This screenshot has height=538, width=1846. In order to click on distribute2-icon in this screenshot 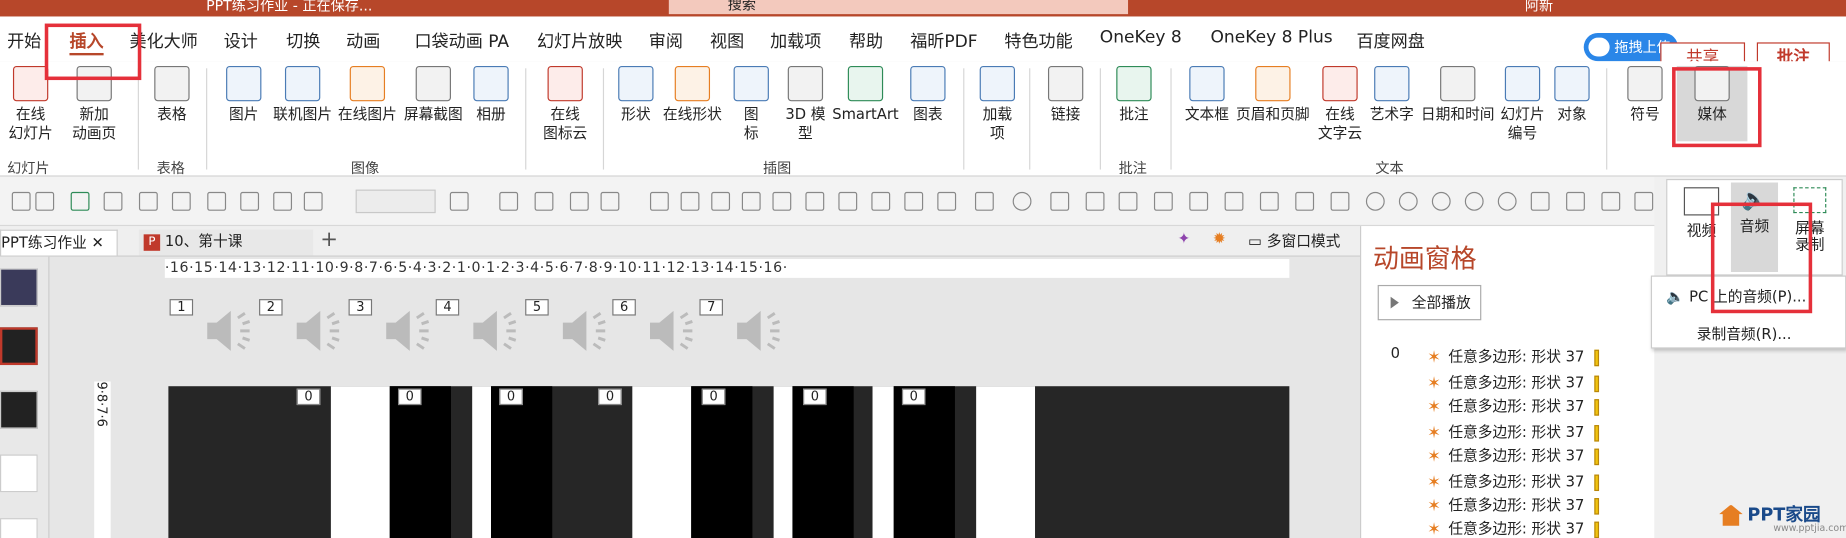, I will do `click(1163, 201)`.